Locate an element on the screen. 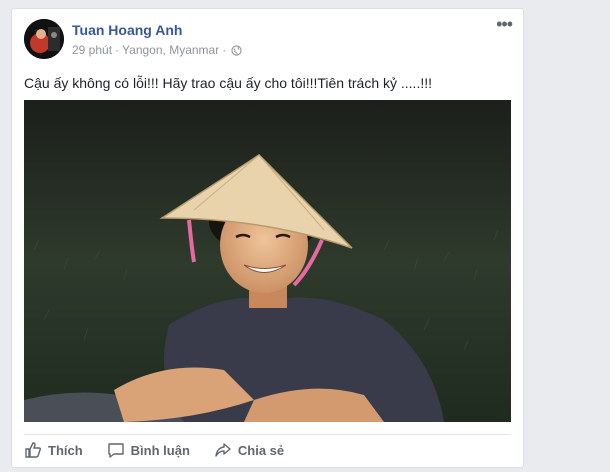 Image resolution: width=610 pixels, height=472 pixels. avatar-image is located at coordinates (44, 39).